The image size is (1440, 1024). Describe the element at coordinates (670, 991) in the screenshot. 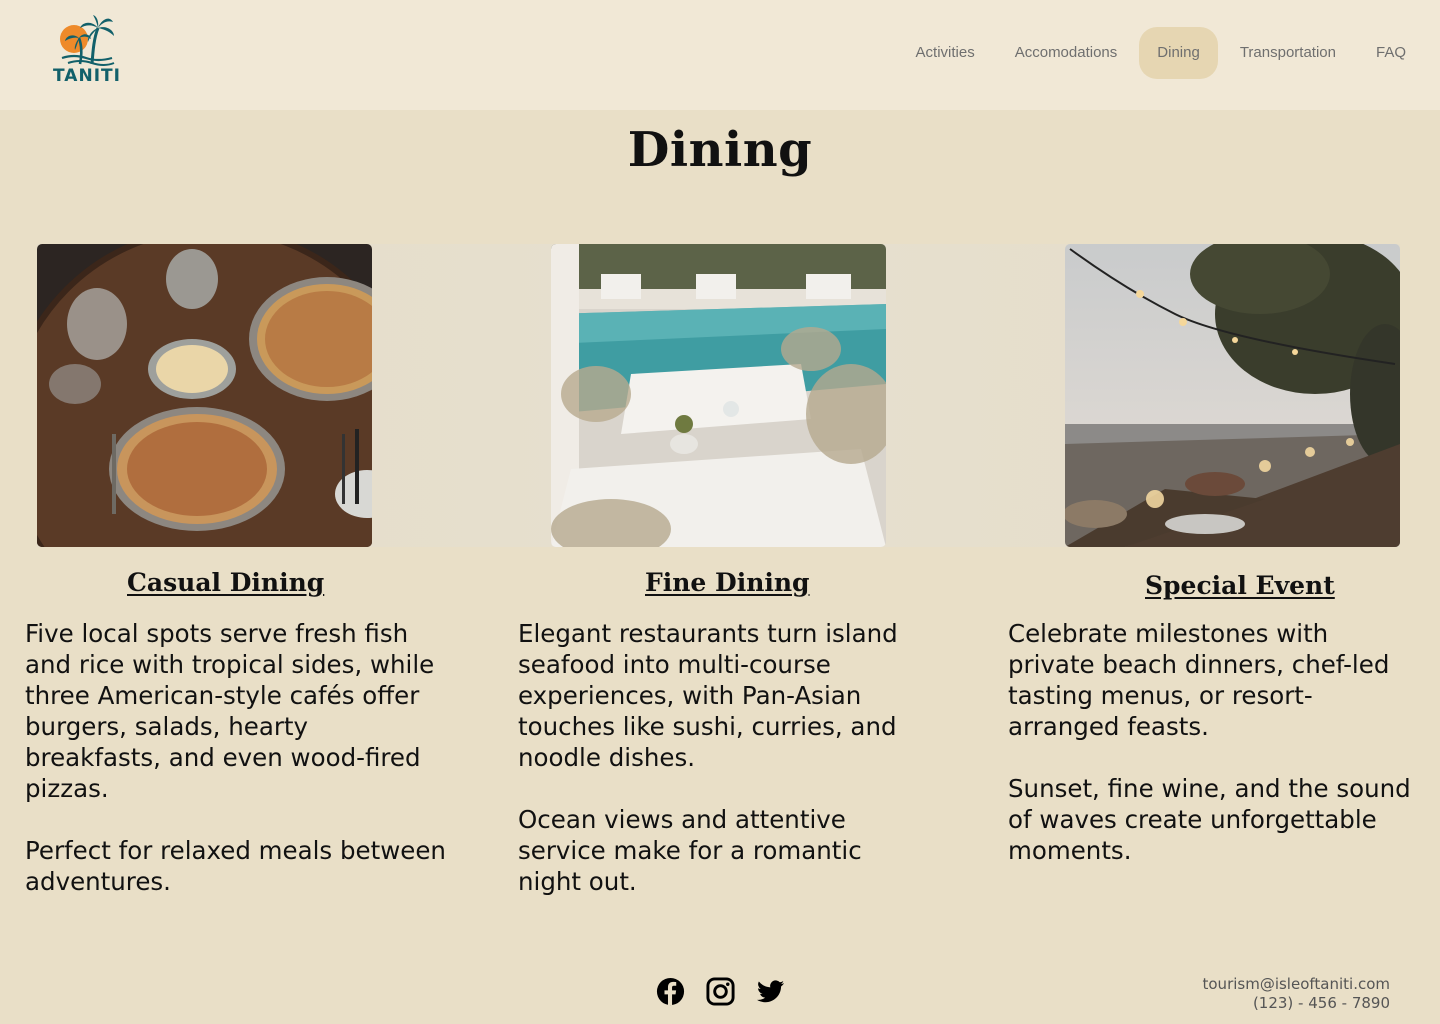

I see `facebook-icon` at that location.